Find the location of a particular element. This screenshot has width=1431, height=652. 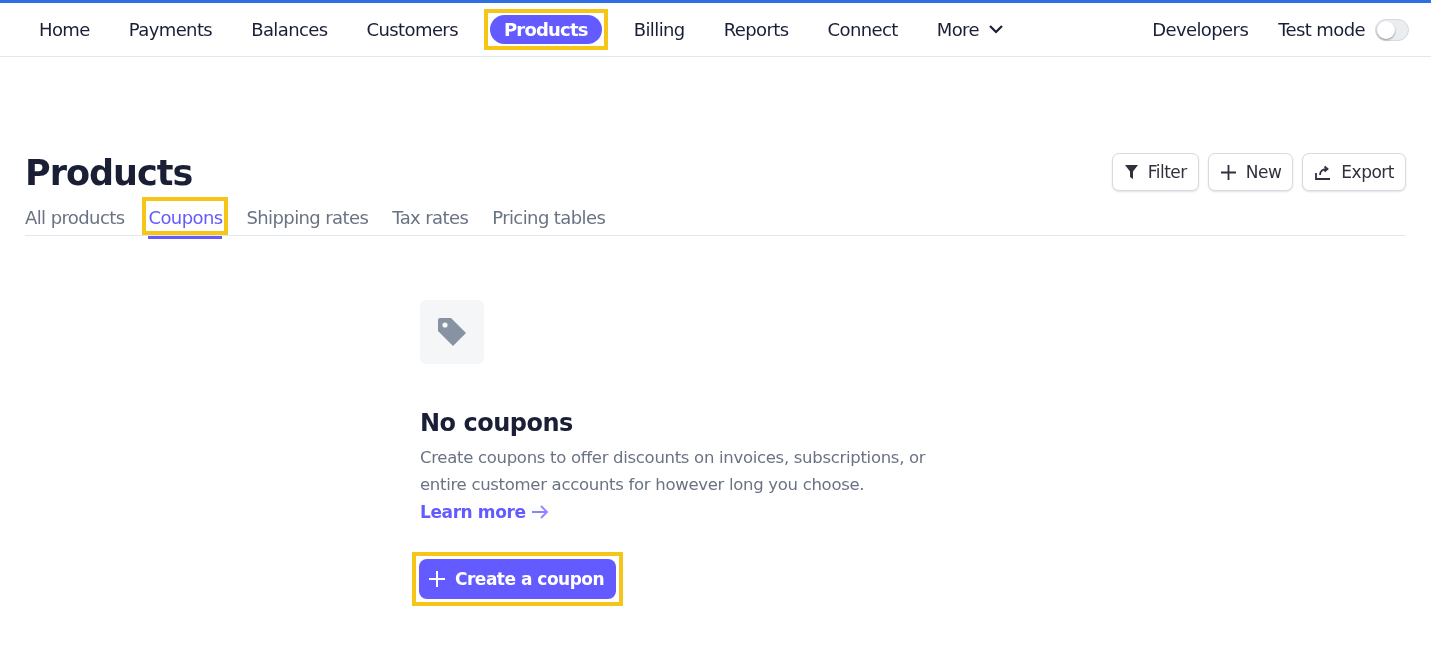

nav-tab: More is located at coordinates (969, 29).